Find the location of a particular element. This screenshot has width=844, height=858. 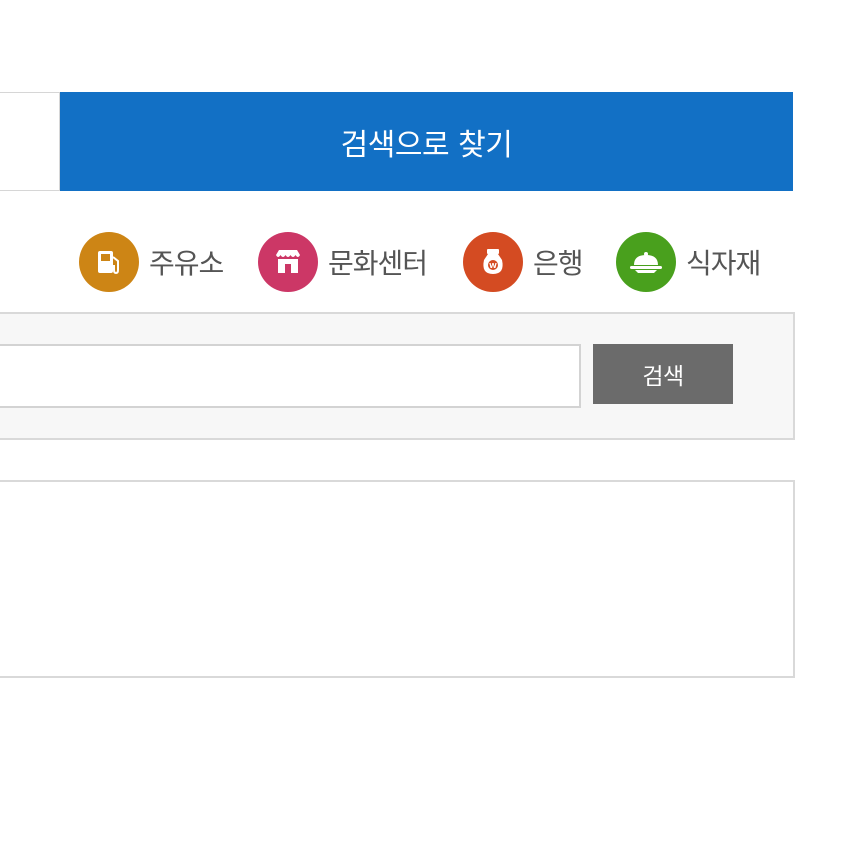

category-culture-center: 문화센터 is located at coordinates (343, 262).